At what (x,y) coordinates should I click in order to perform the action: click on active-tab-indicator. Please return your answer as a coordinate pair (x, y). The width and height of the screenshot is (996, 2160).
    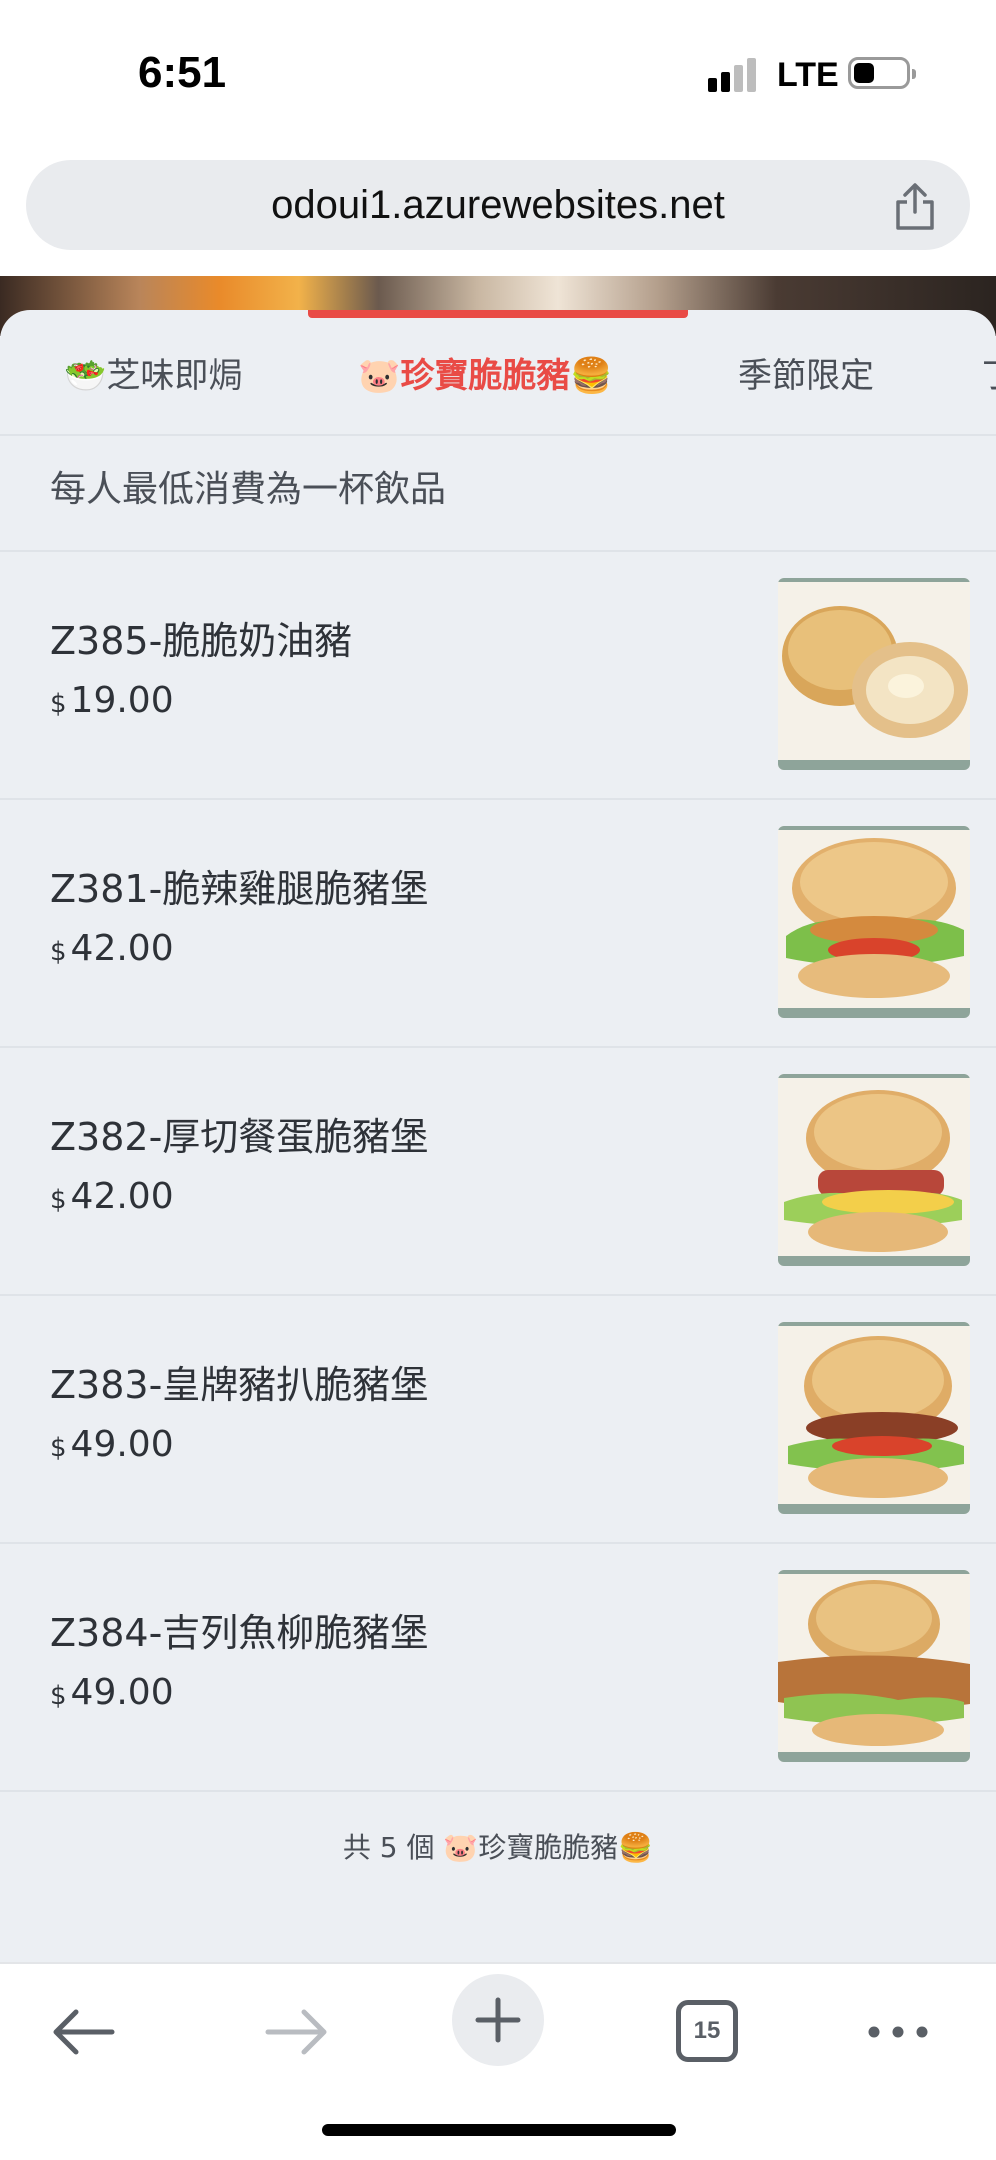
    Looking at the image, I should click on (498, 314).